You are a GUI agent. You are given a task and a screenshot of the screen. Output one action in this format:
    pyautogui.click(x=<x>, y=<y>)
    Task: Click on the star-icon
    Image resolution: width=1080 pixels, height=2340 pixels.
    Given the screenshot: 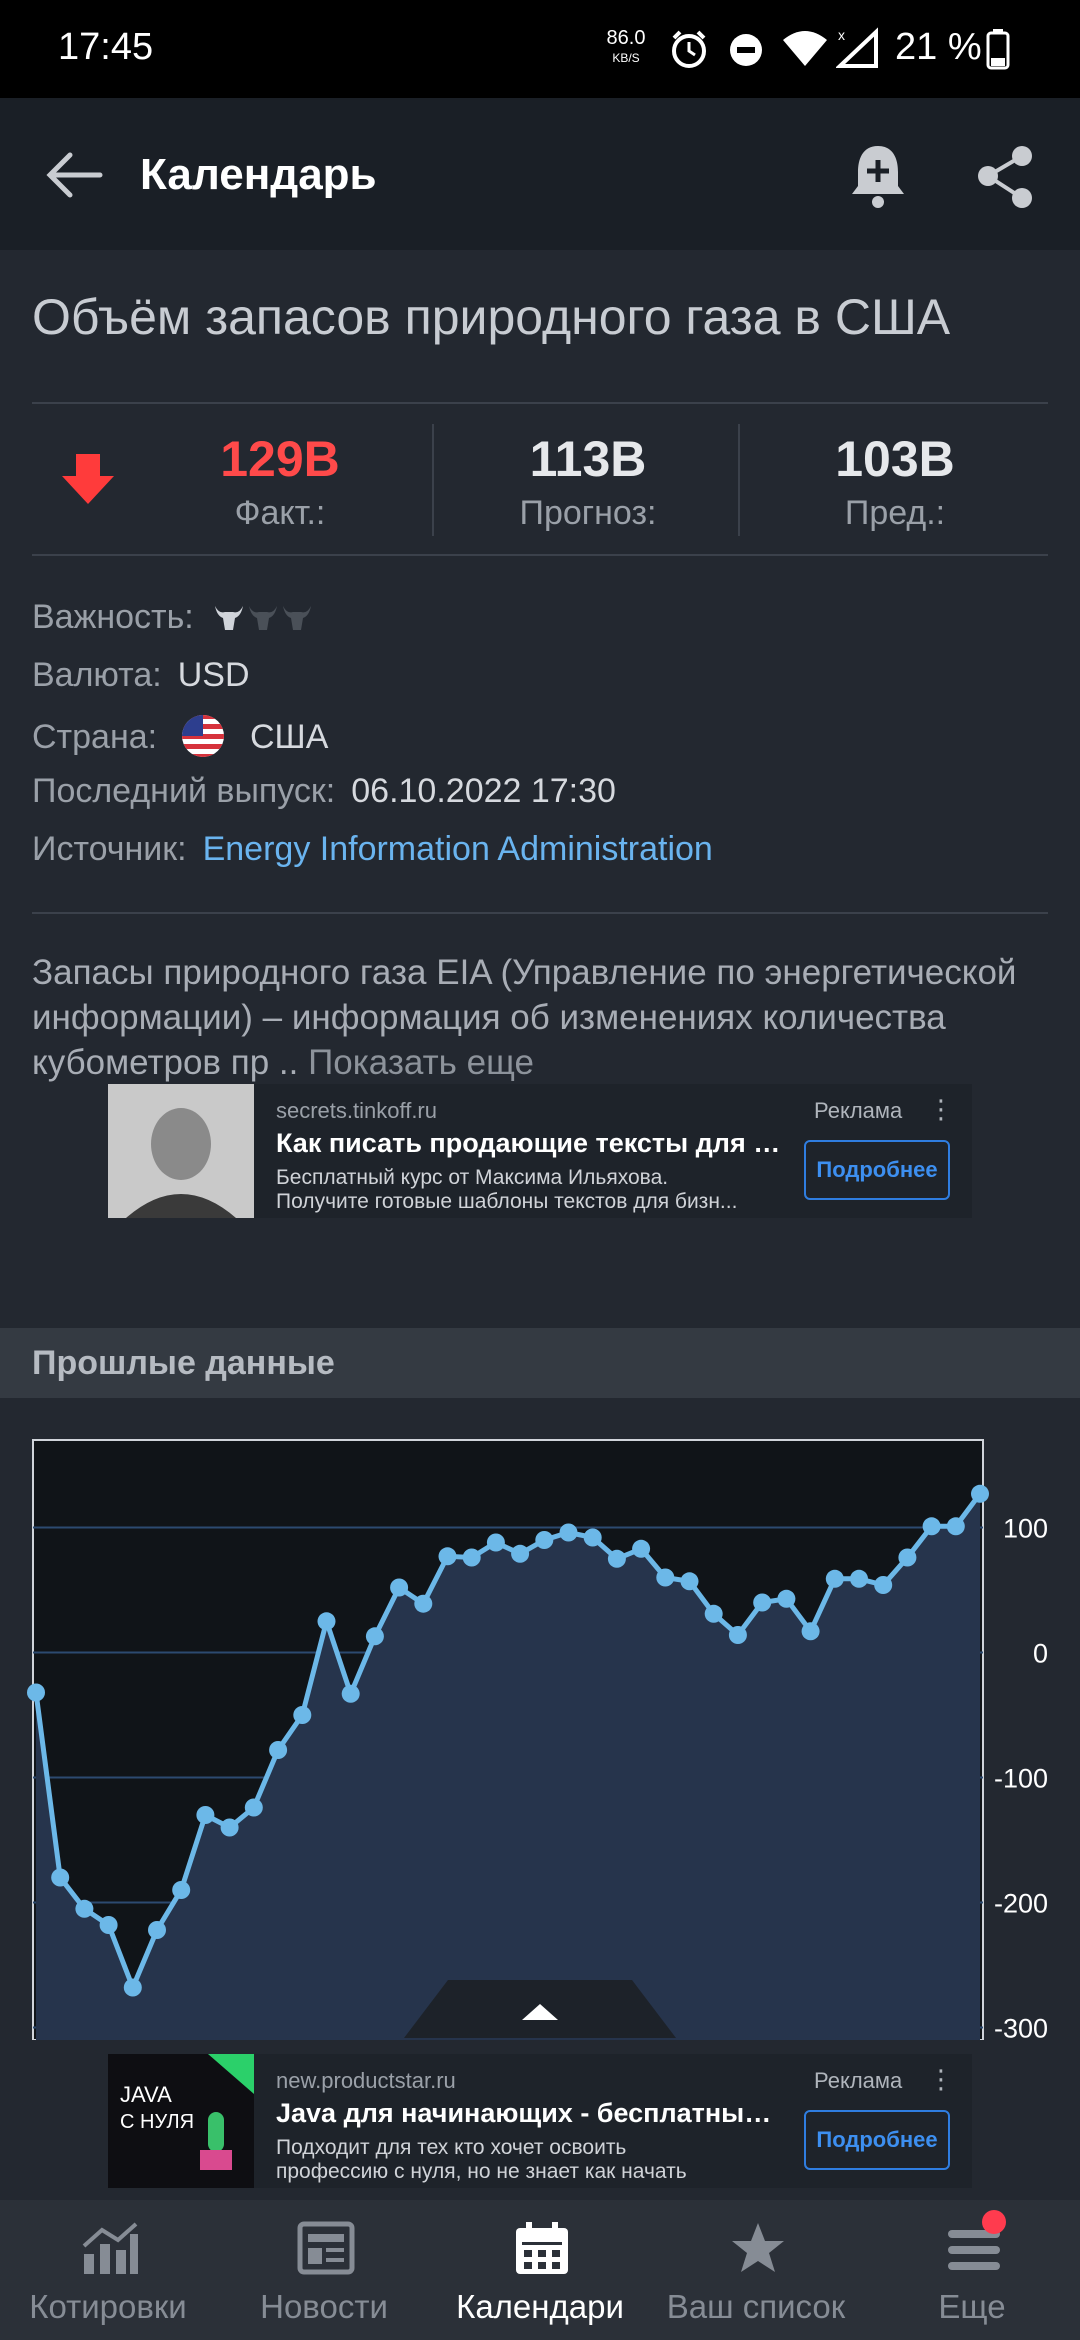 What is the action you would take?
    pyautogui.click(x=758, y=2247)
    